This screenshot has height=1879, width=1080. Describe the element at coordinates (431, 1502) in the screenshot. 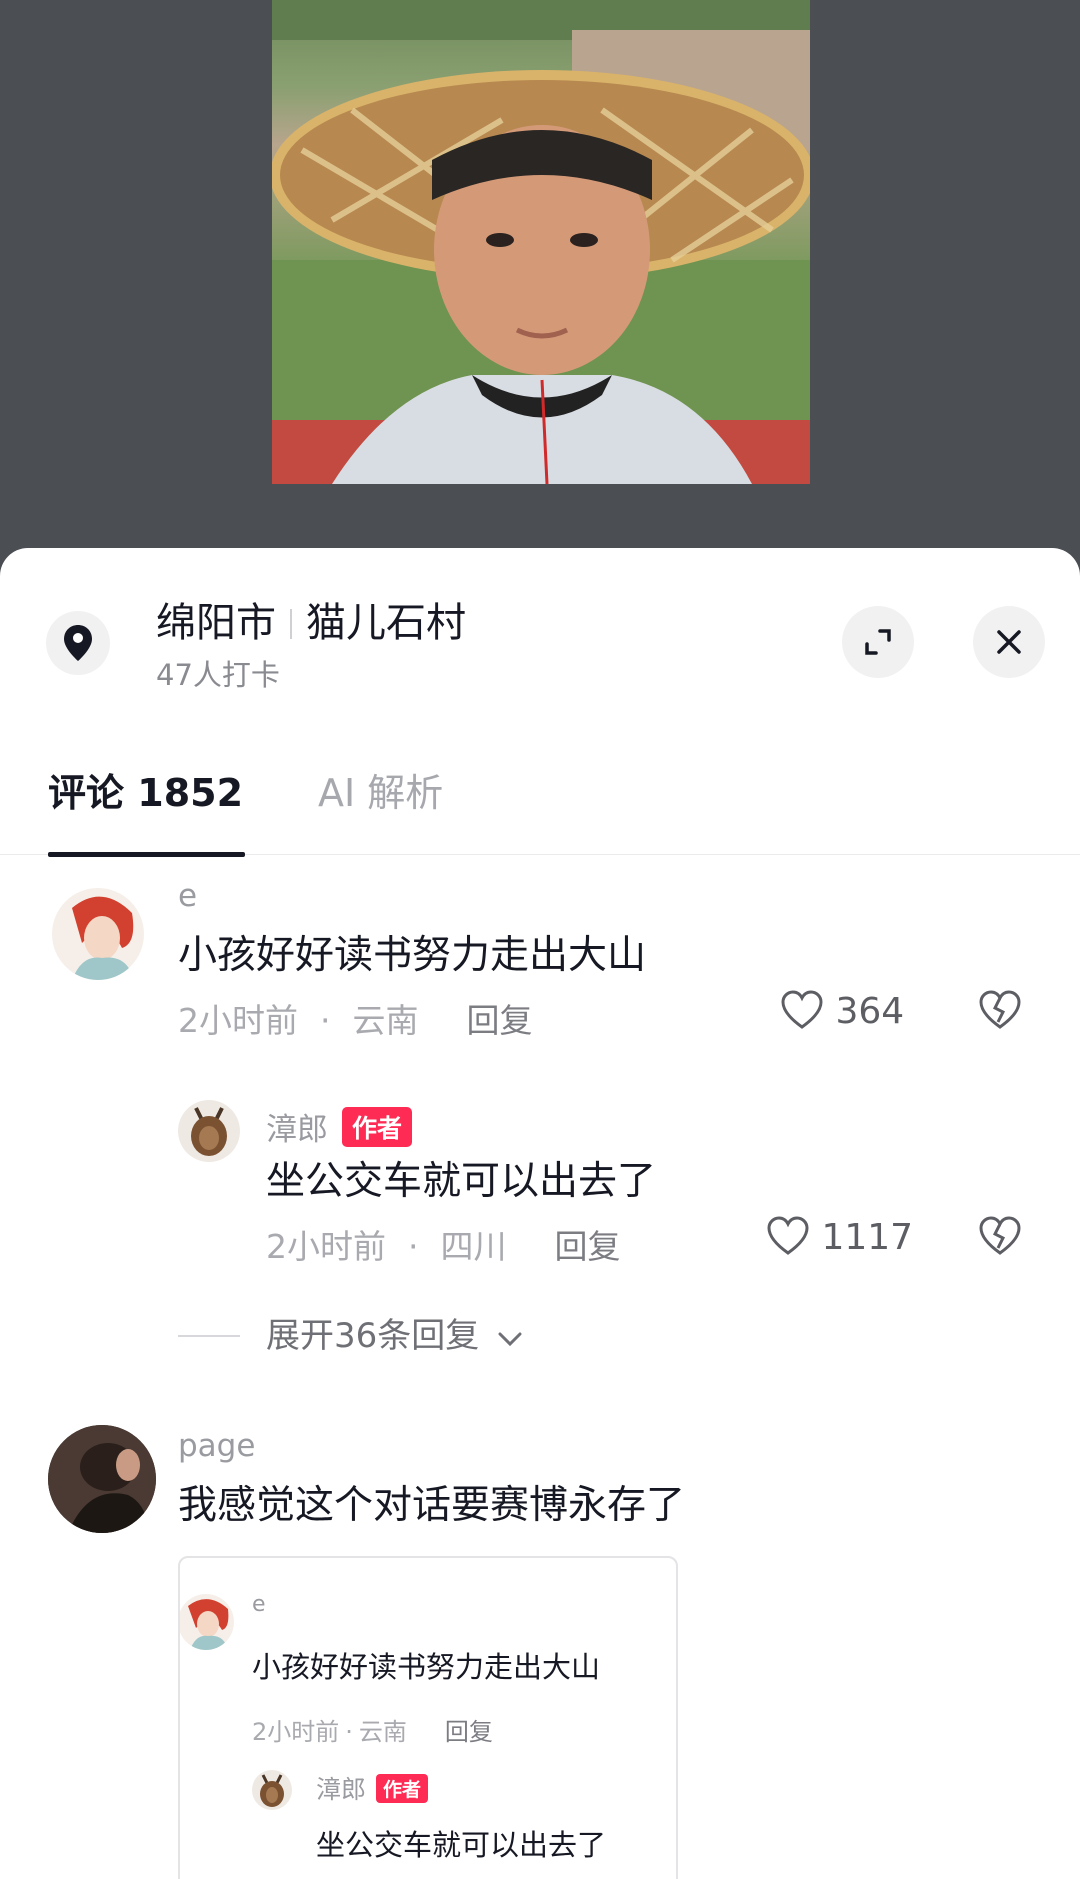

I see `comment-text: 我感觉这个对话要赛博永存了` at that location.